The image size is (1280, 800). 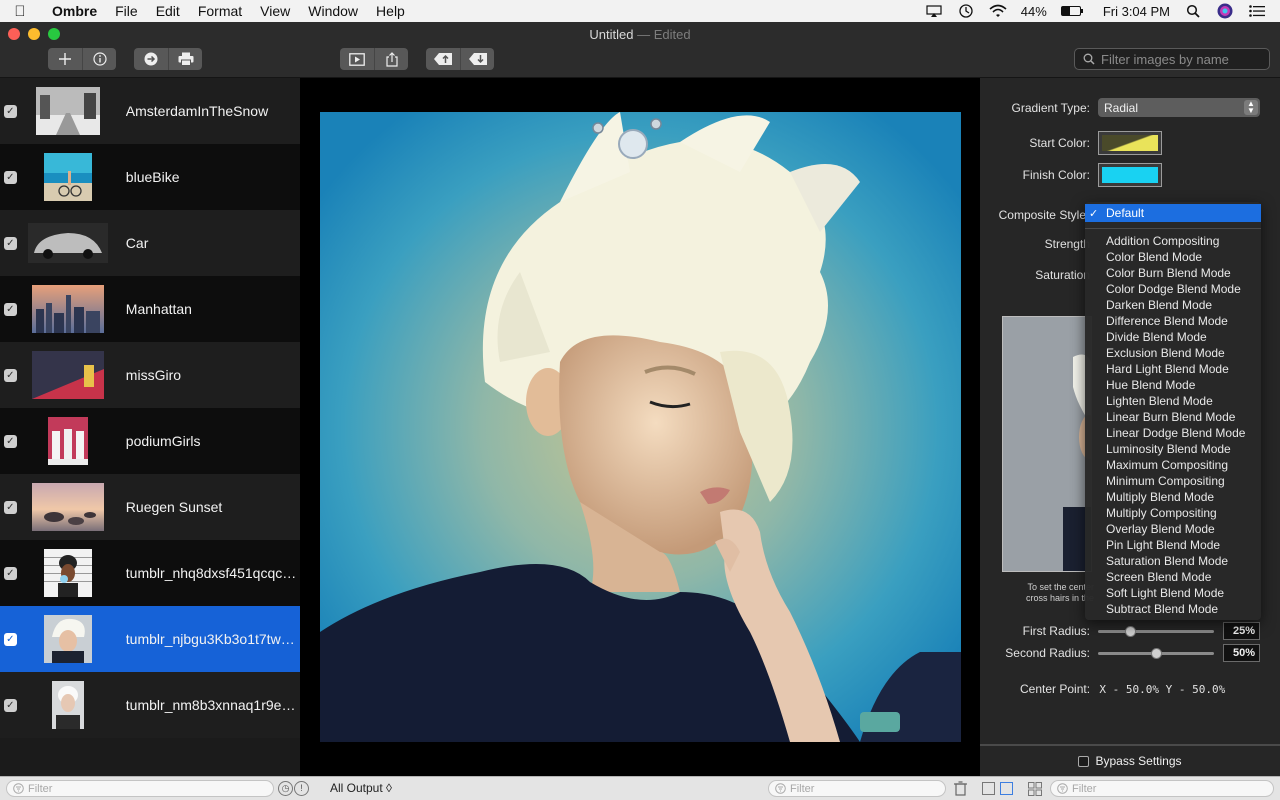 What do you see at coordinates (1173, 417) in the screenshot?
I see `composite-style-option: Linear Burn Blend Mode` at bounding box center [1173, 417].